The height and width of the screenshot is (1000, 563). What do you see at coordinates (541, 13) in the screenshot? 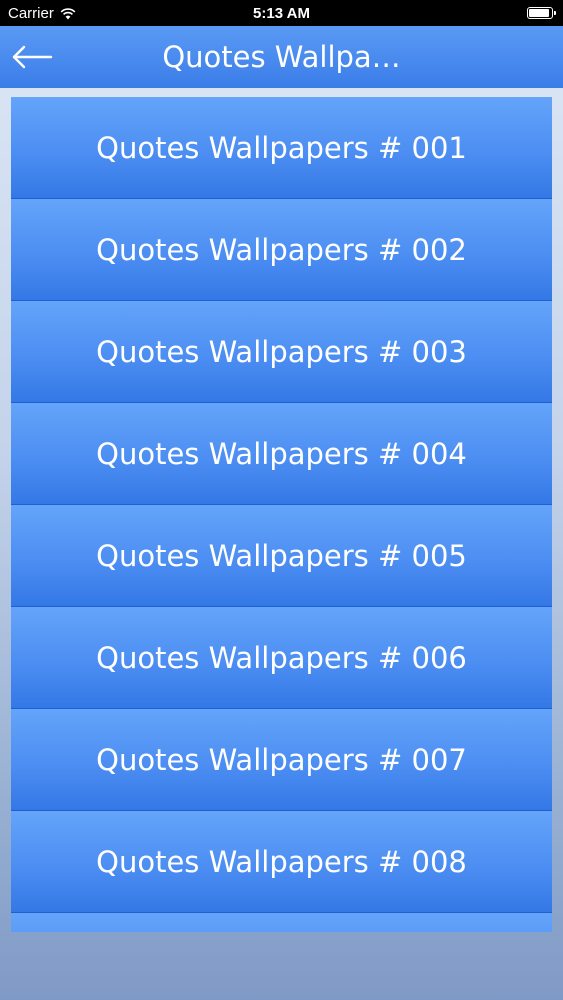
I see `battery-icon` at bounding box center [541, 13].